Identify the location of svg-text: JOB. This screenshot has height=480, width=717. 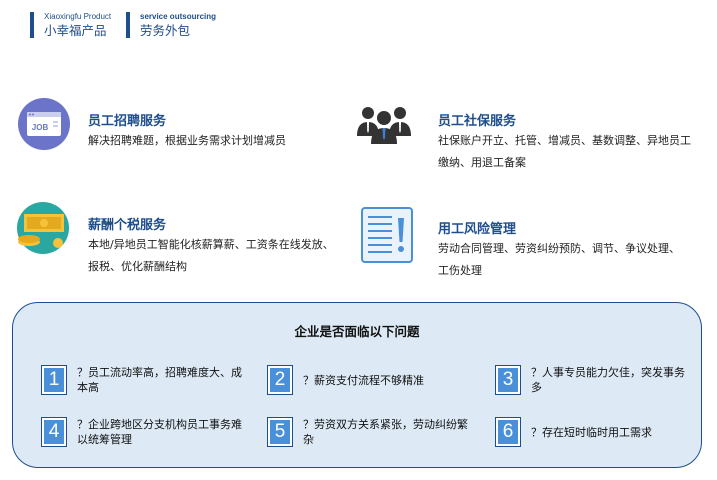
(40, 127).